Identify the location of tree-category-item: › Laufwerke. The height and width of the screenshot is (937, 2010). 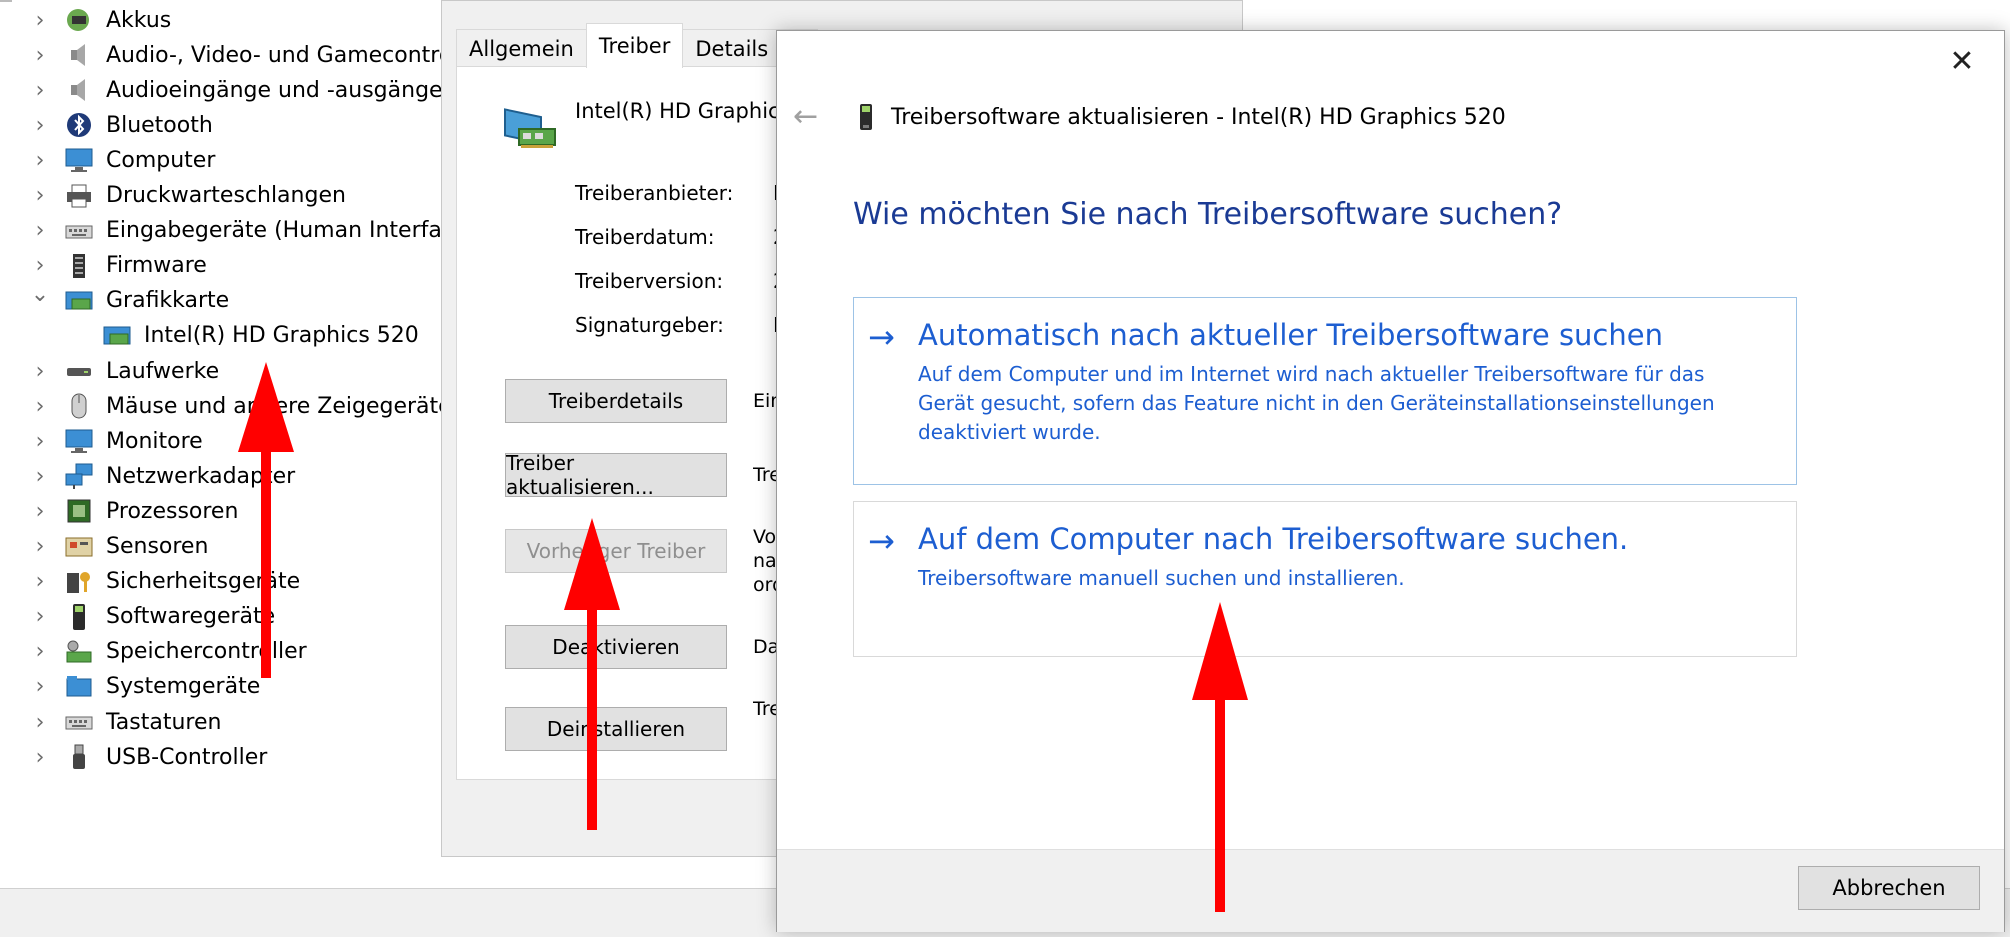
(110, 371).